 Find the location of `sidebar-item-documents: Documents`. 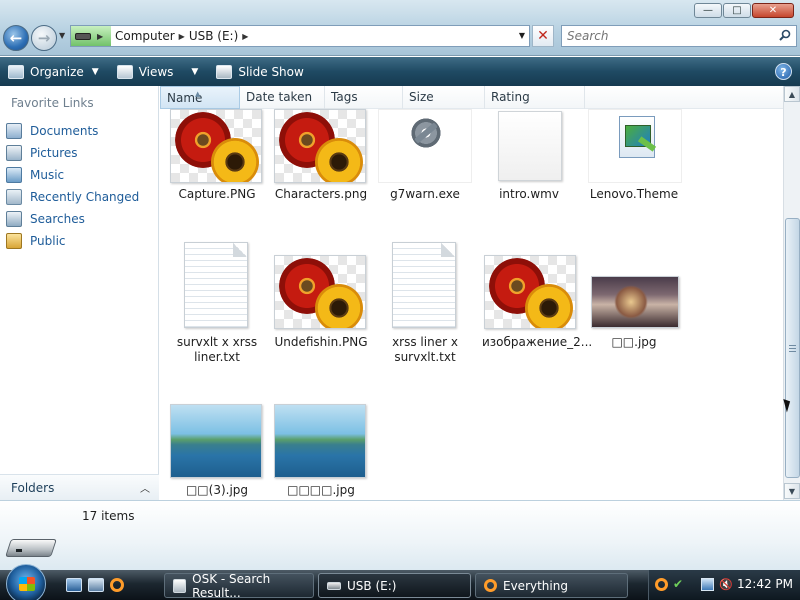

sidebar-item-documents: Documents is located at coordinates (72, 131).